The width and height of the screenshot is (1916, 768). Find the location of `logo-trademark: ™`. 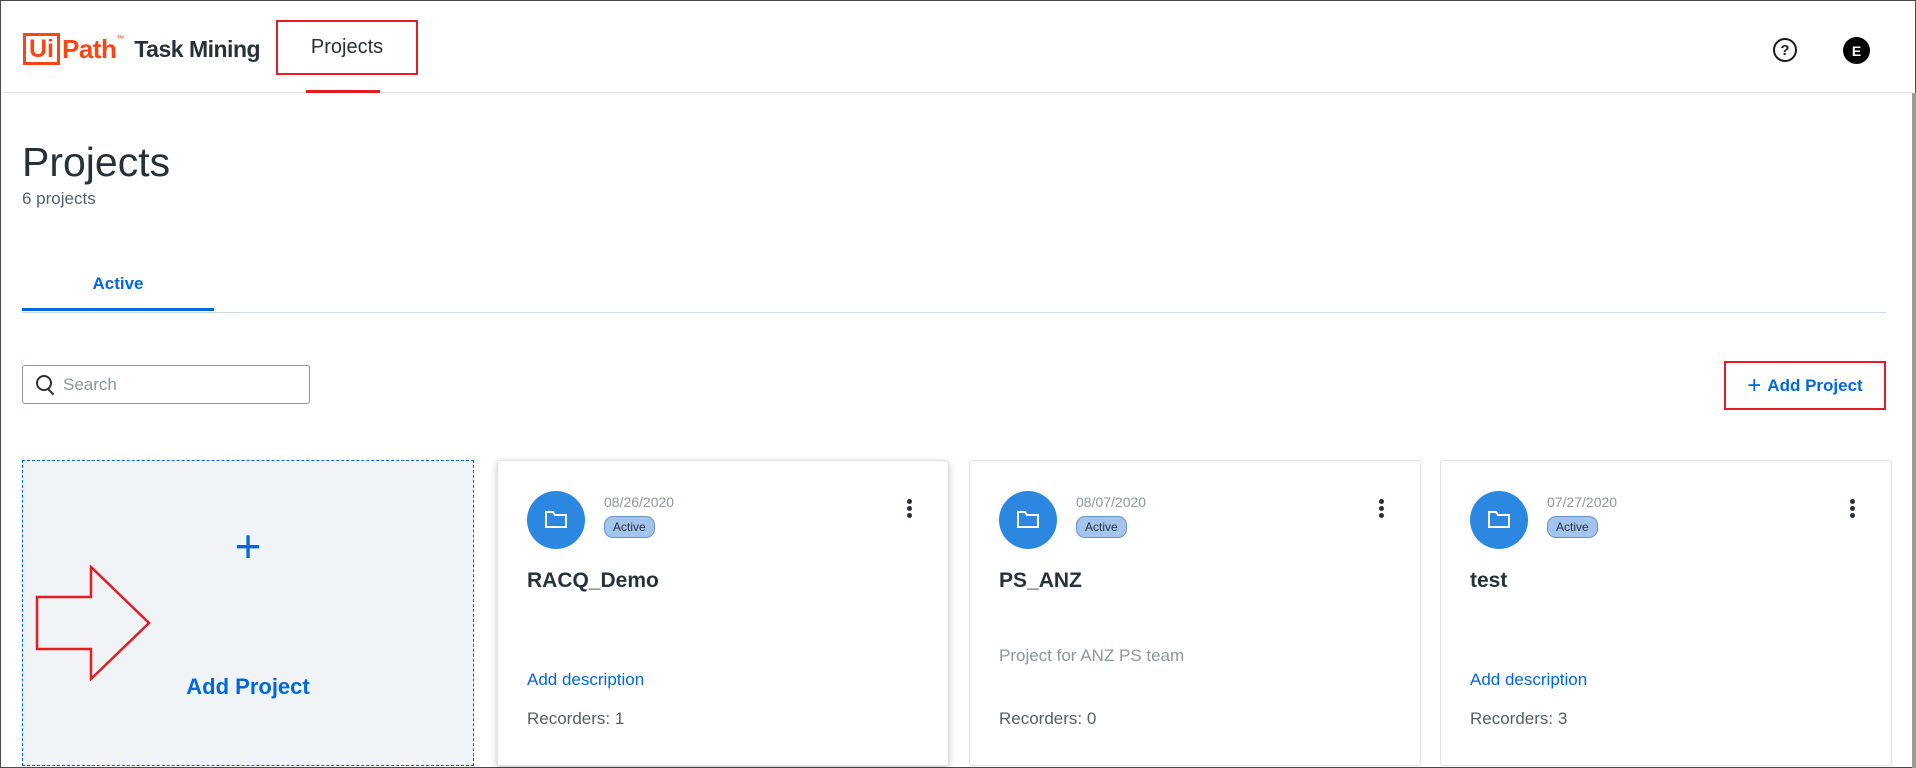

logo-trademark: ™ is located at coordinates (120, 38).